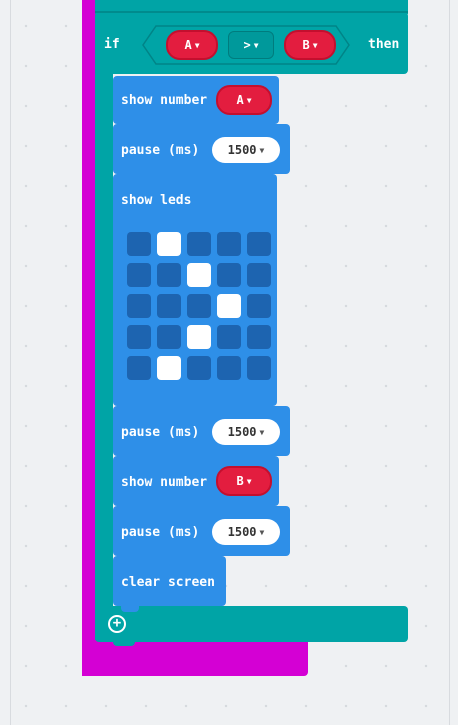 The image size is (458, 725). I want to click on plus-circle-icon: +, so click(117, 624).